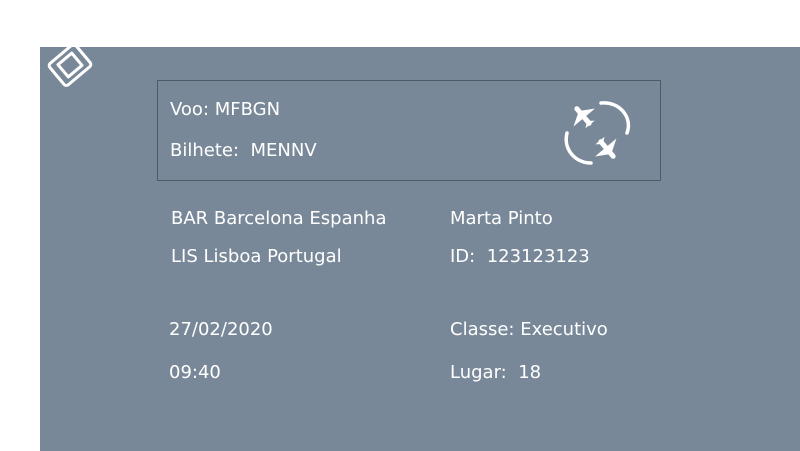 The image size is (800, 451). Describe the element at coordinates (283, 150) in the screenshot. I see `ticket-number-value: MENNV` at that location.